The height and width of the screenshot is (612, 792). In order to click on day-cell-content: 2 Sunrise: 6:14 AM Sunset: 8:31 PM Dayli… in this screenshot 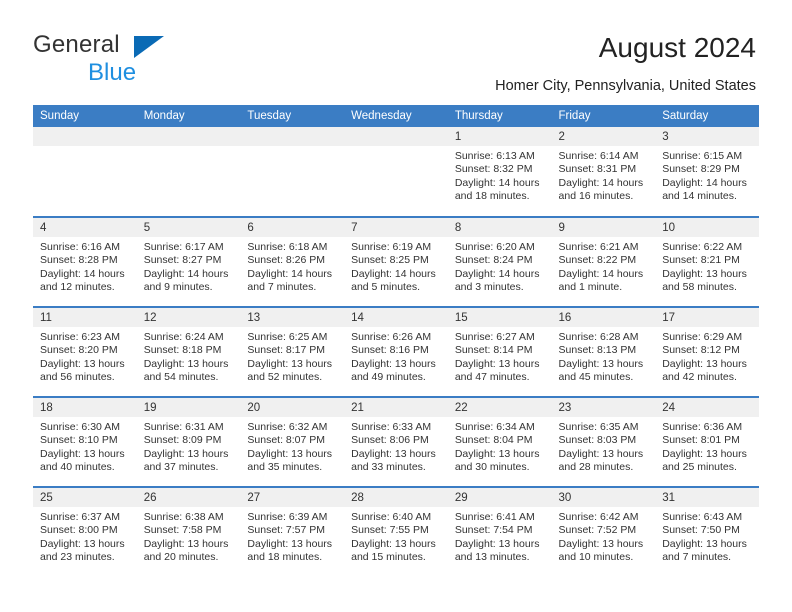, I will do `click(603, 171)`.